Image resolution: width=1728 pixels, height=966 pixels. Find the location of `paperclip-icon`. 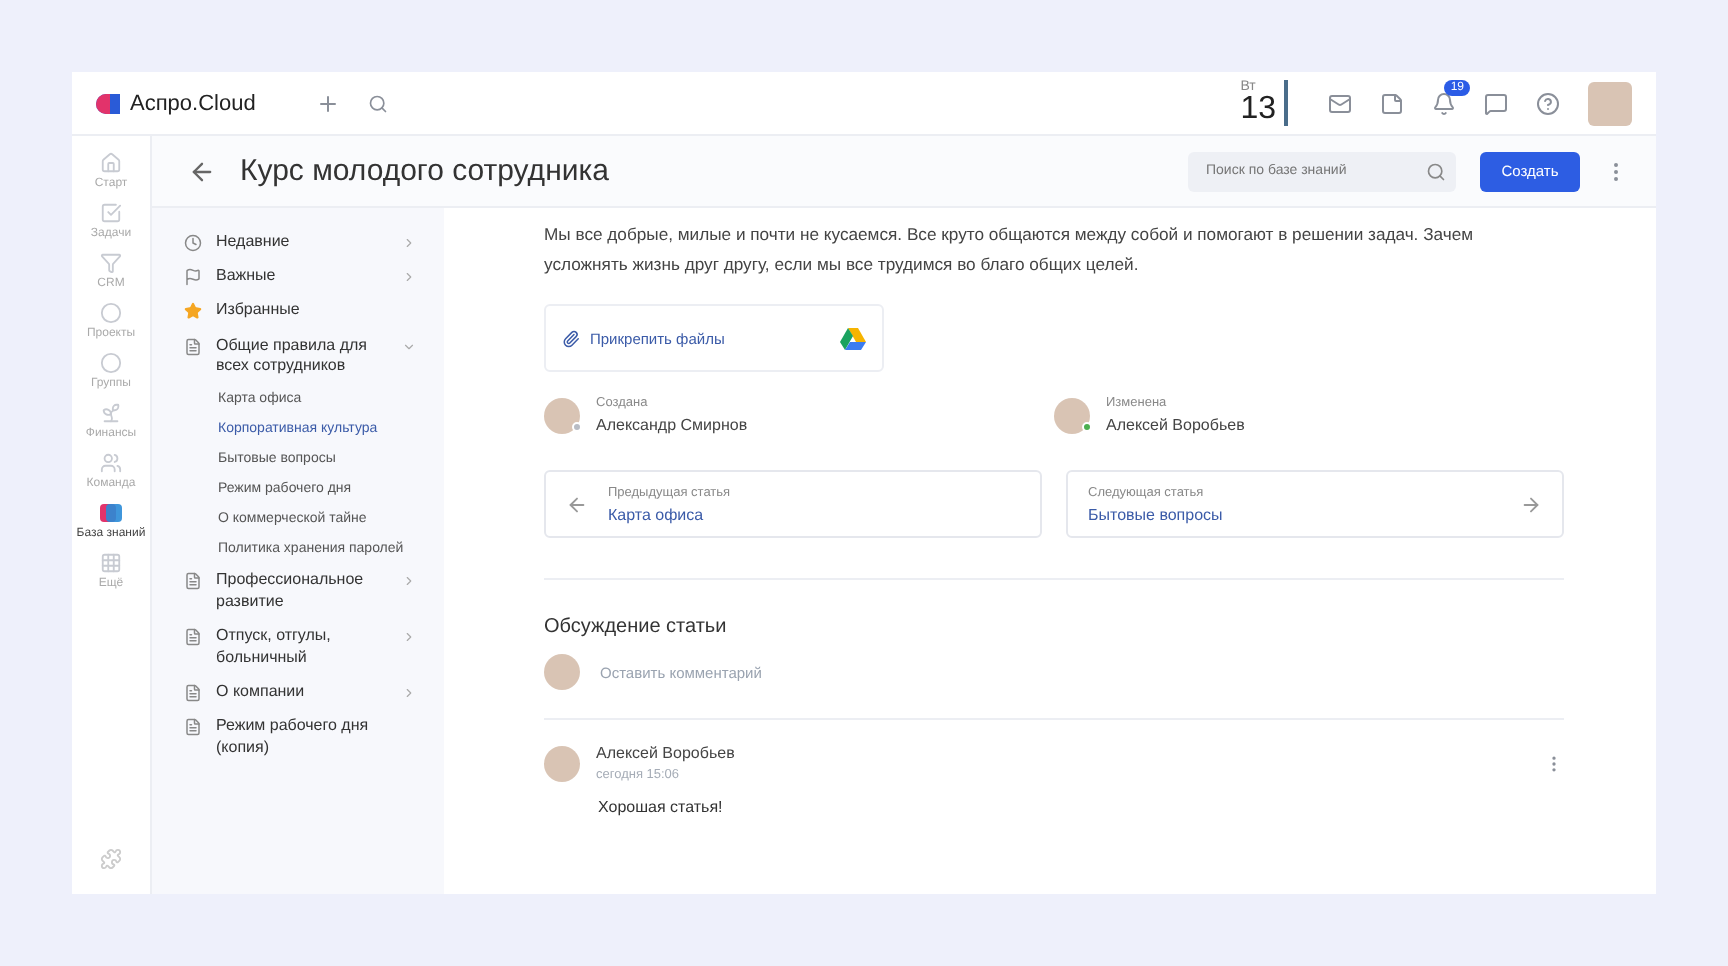

paperclip-icon is located at coordinates (571, 338).